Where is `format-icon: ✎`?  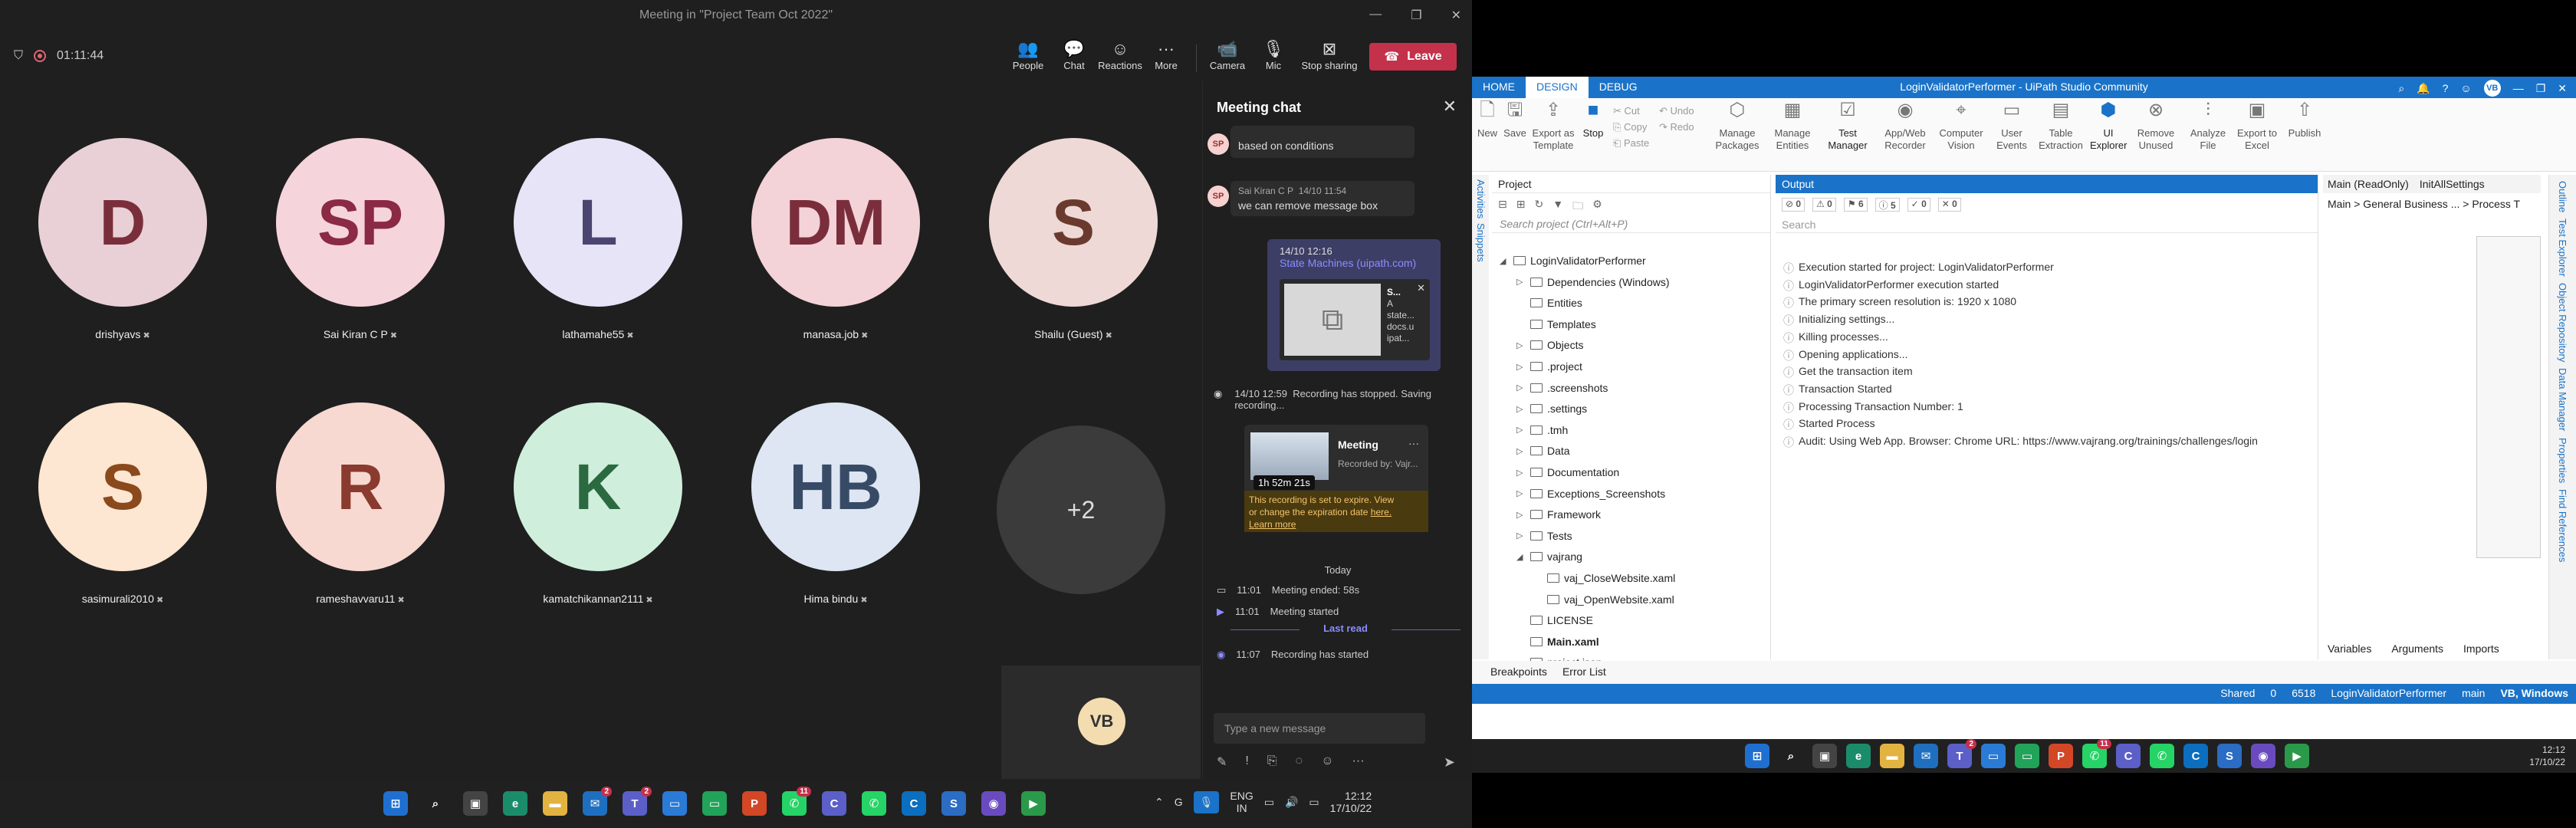
format-icon: ✎ is located at coordinates (1222, 762).